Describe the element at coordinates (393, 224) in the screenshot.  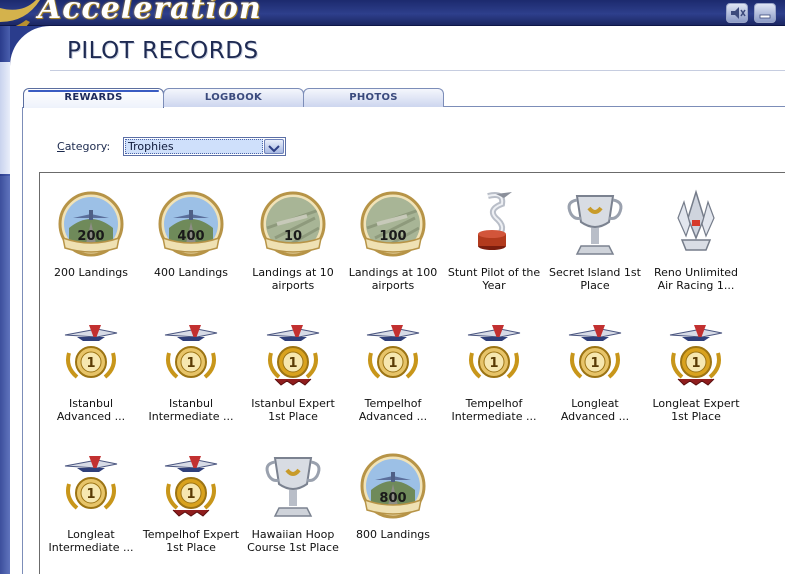
I see `airport-badge-icon: 100` at that location.